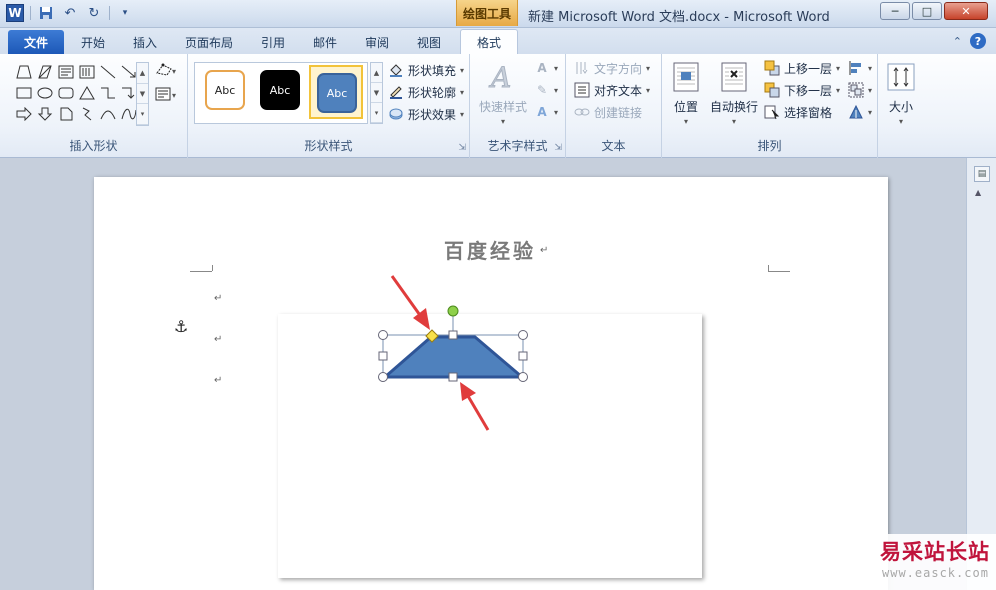 The width and height of the screenshot is (996, 590). What do you see at coordinates (169, 94) in the screenshot?
I see `draw-text-box-icon: ▾` at bounding box center [169, 94].